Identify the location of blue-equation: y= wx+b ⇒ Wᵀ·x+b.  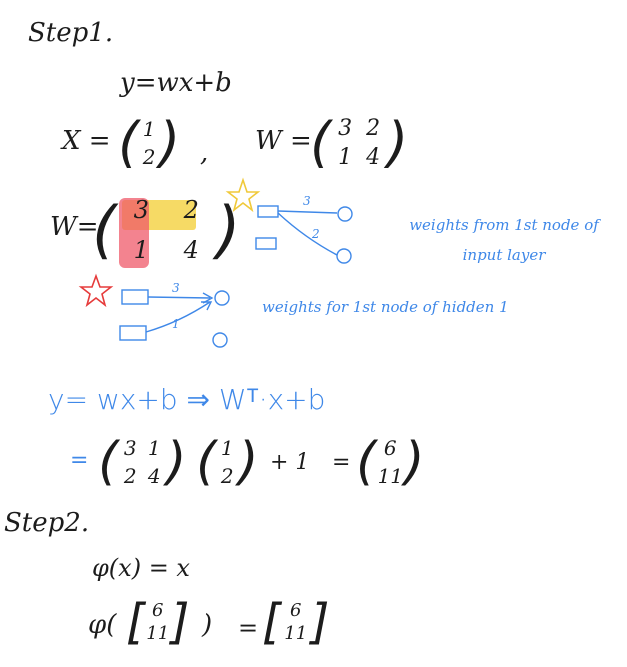
(187, 399).